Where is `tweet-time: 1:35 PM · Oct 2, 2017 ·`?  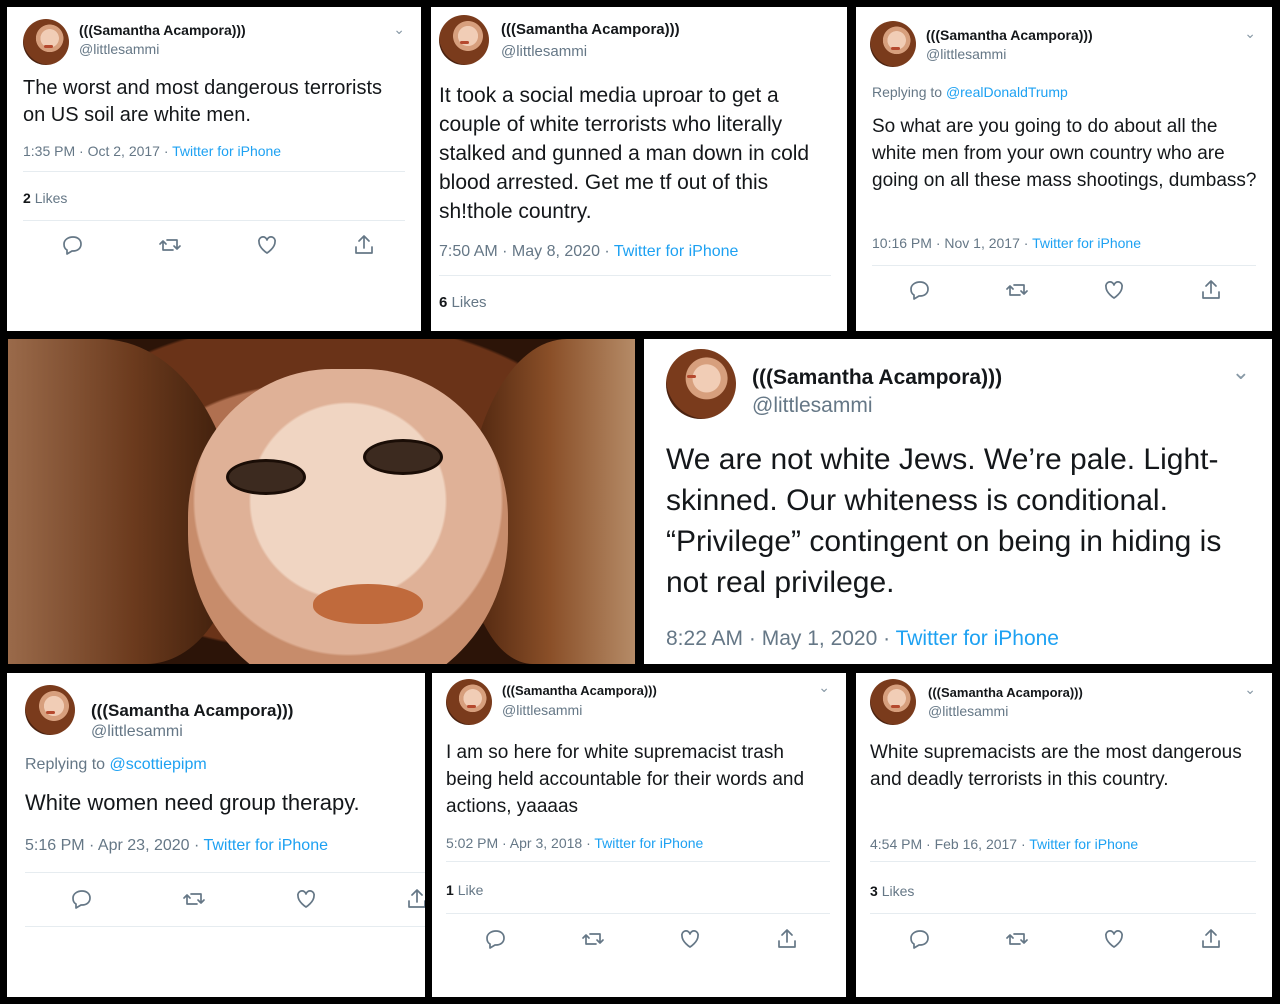 tweet-time: 1:35 PM · Oct 2, 2017 · is located at coordinates (97, 151).